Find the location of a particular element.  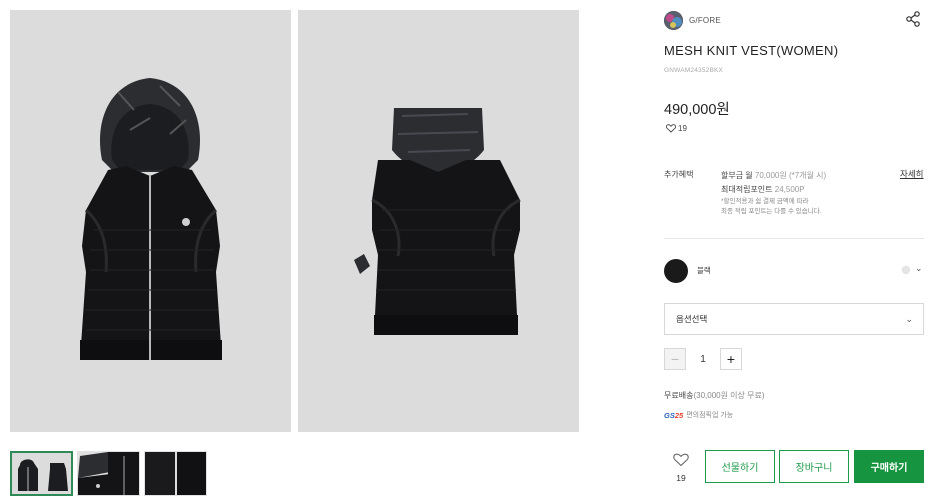

shipping-condition: (30,000원 이상 무료) is located at coordinates (729, 395).